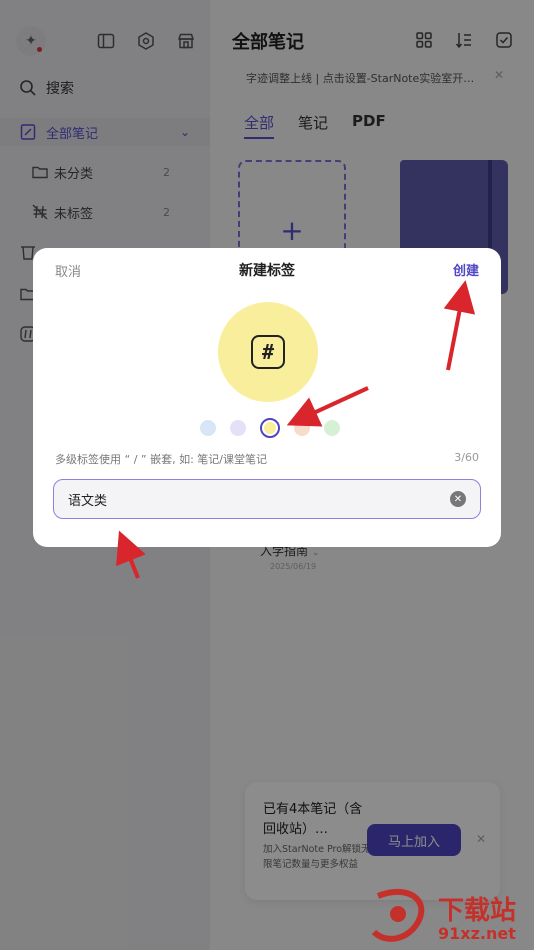 Image resolution: width=534 pixels, height=950 pixels. I want to click on tag-name-input, so click(259, 499).